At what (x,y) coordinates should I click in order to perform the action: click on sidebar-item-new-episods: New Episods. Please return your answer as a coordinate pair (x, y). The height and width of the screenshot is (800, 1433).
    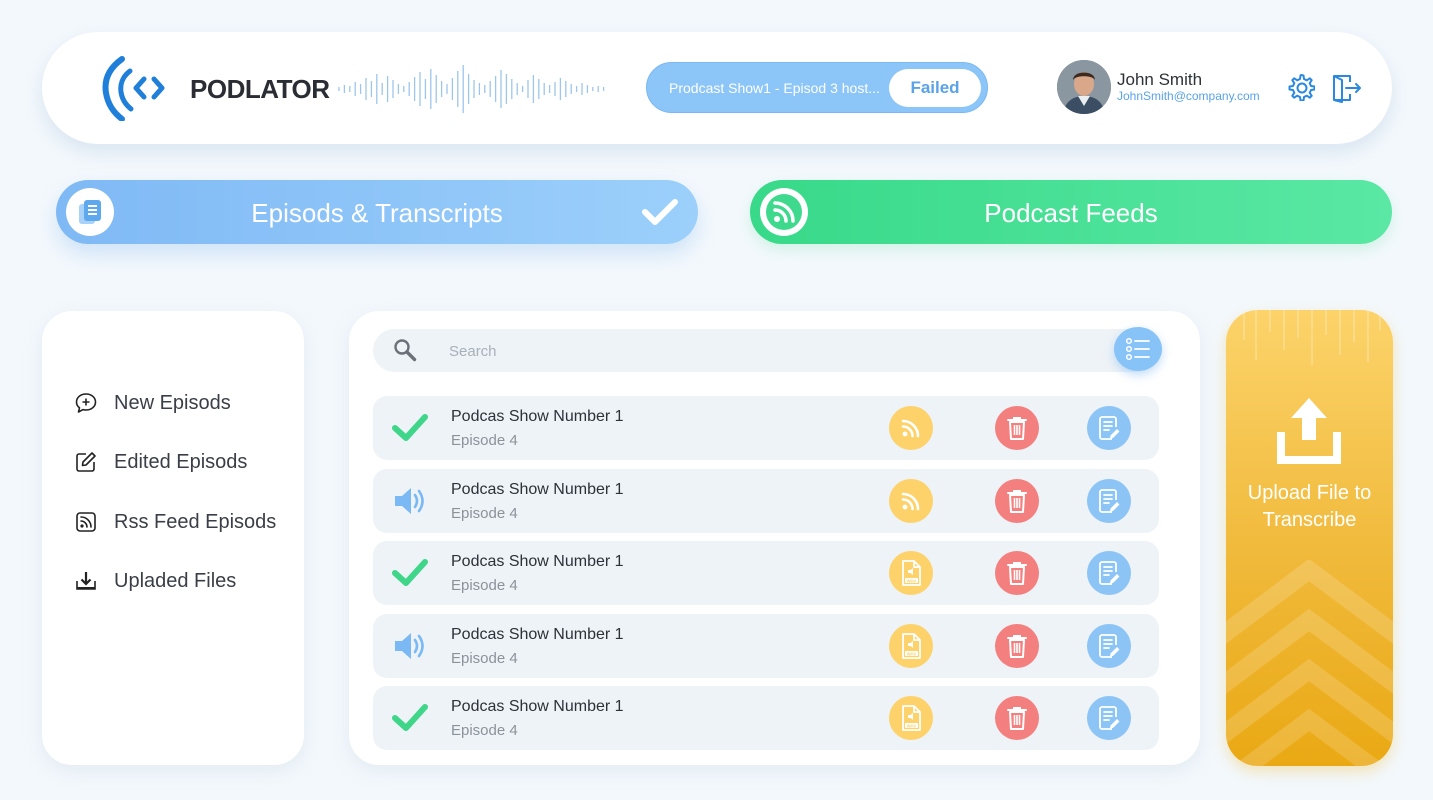
    Looking at the image, I should click on (152, 403).